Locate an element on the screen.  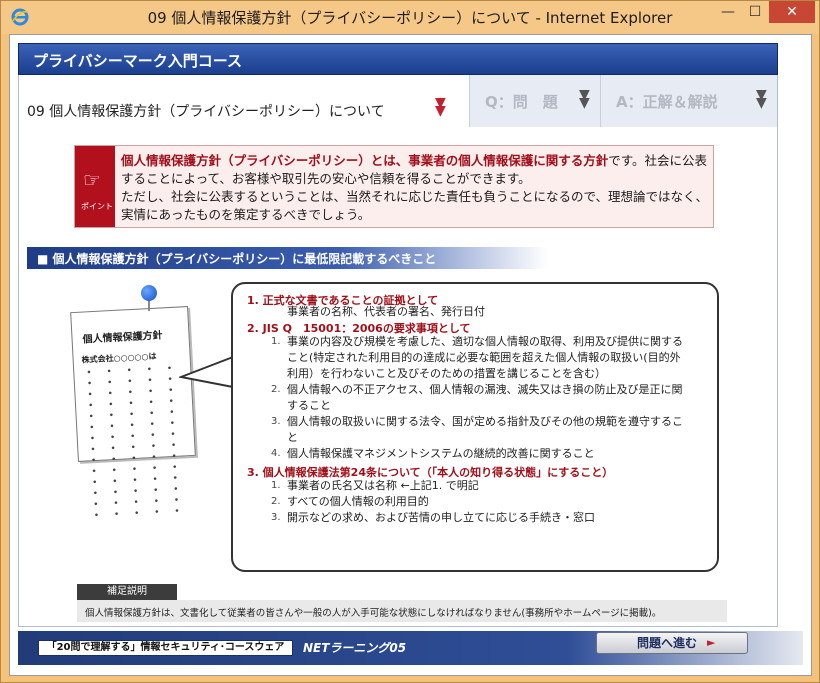
list-item: 開示などの求め、および苦情の申し立てに応じる手続き・窓口 is located at coordinates (441, 517).